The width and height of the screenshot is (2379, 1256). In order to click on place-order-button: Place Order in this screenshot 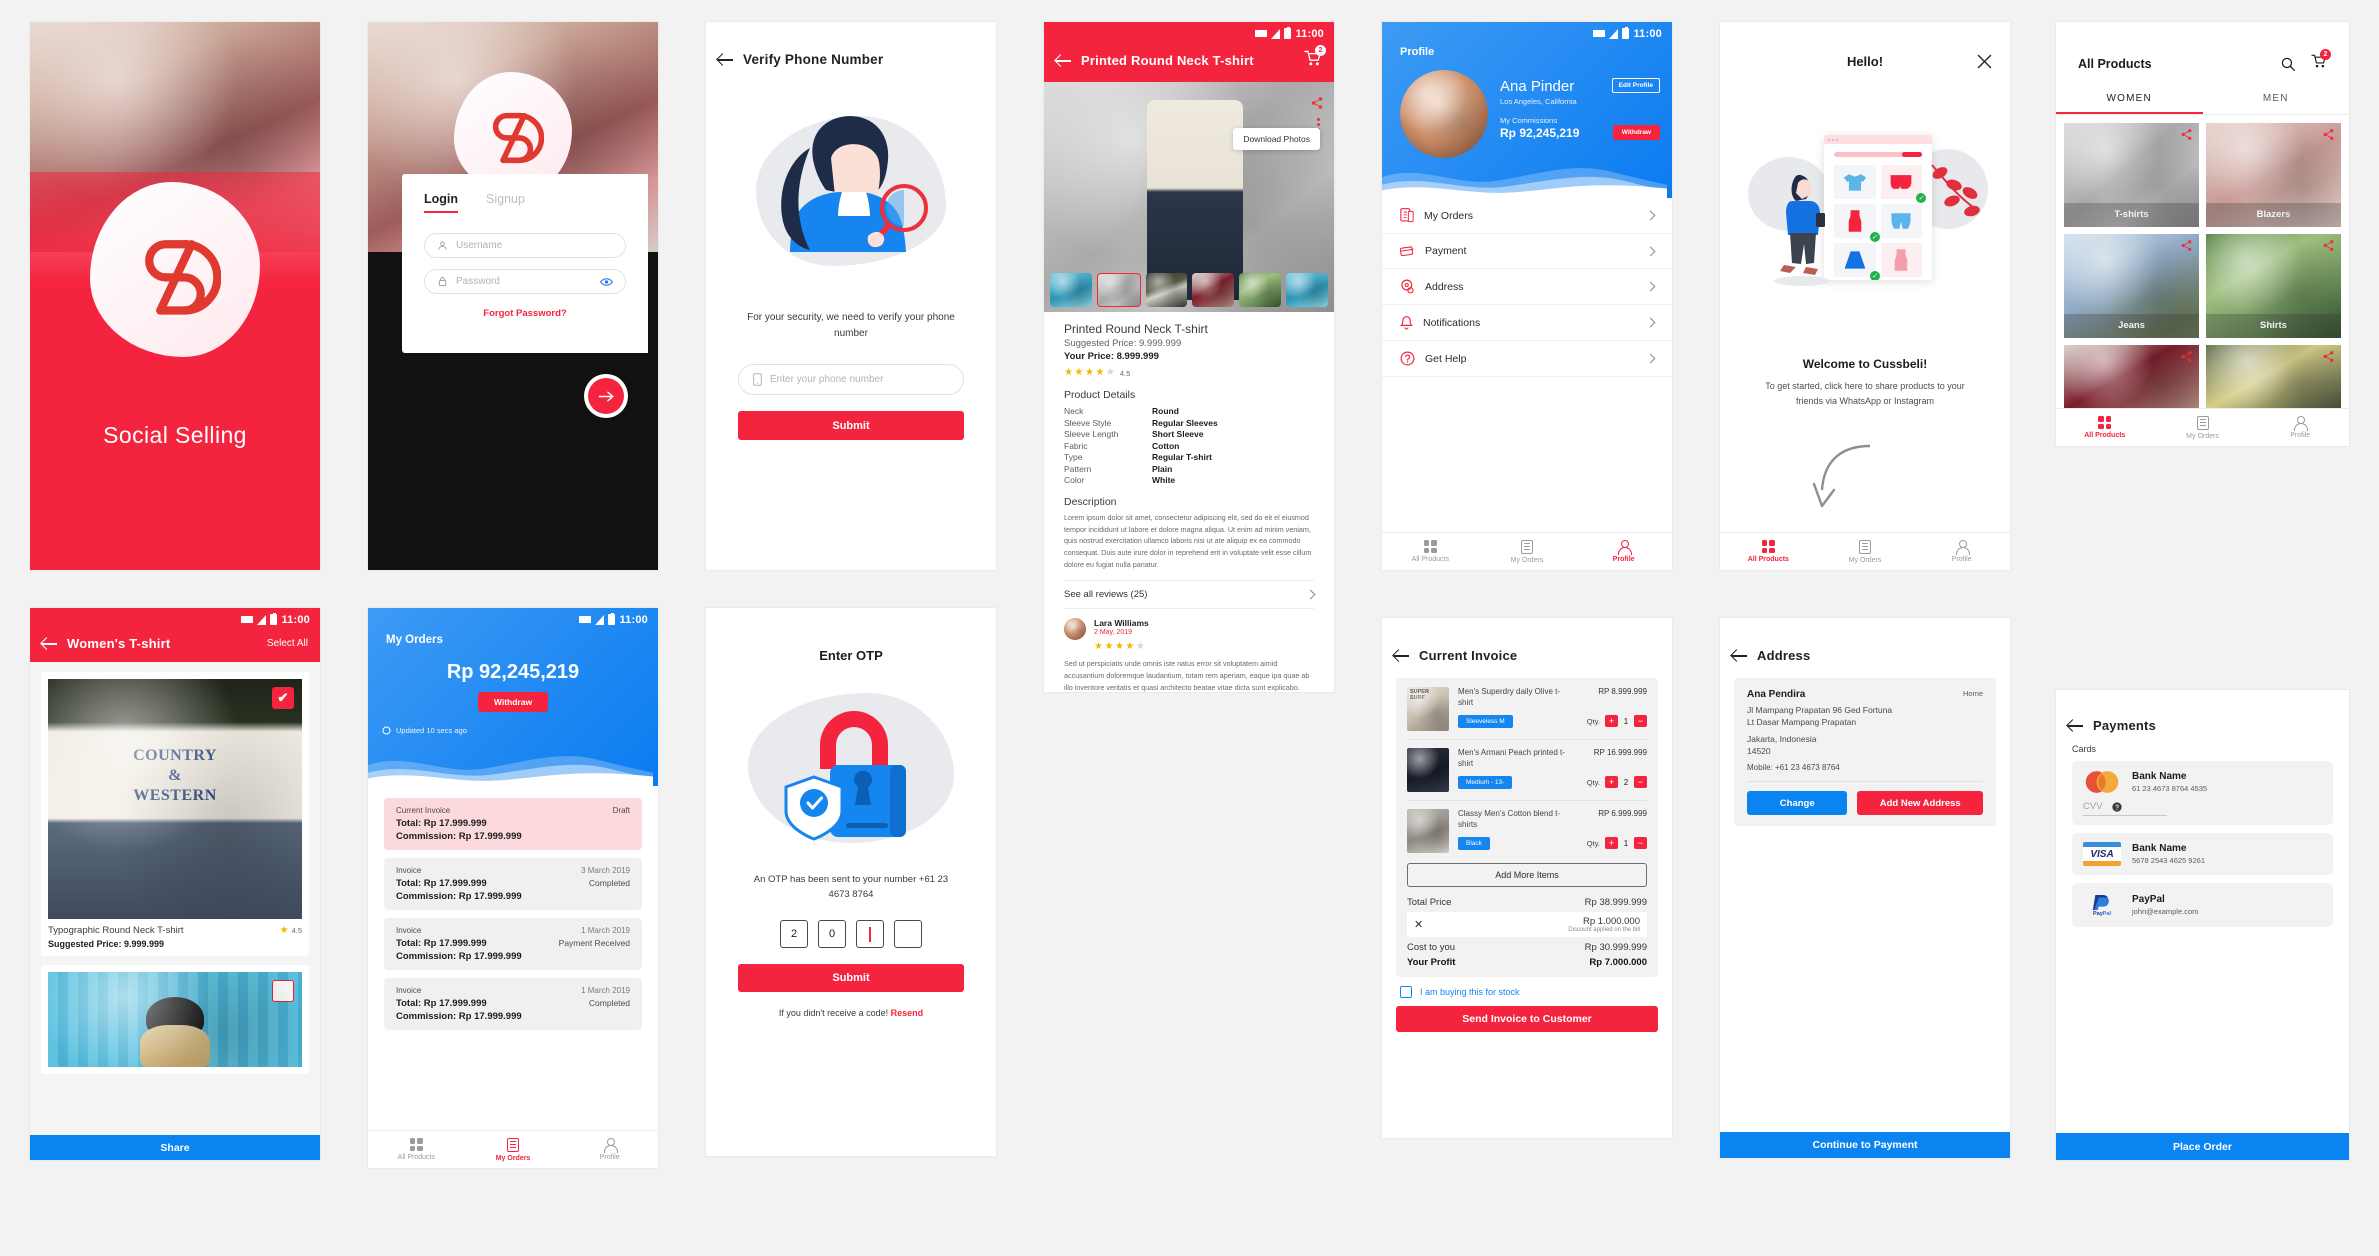, I will do `click(2202, 1146)`.